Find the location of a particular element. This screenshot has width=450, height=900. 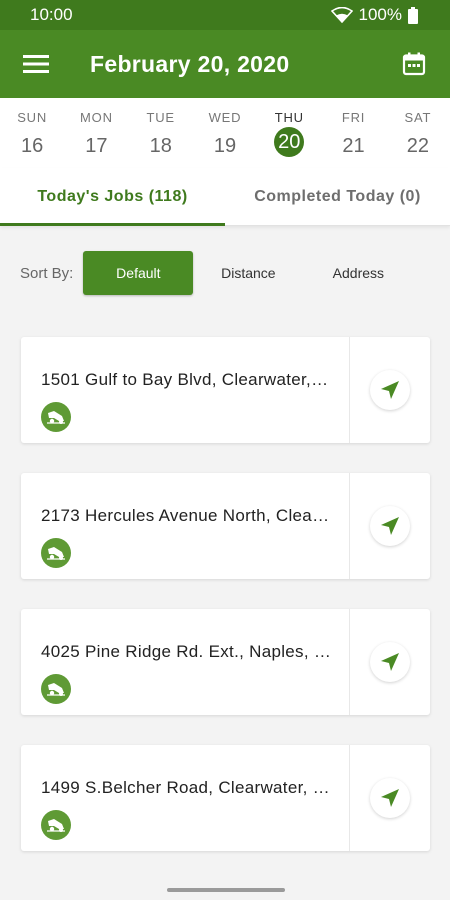

job-card: 4025 Pine Ridge Rd. Ext., Naples, FL is located at coordinates (225, 662).